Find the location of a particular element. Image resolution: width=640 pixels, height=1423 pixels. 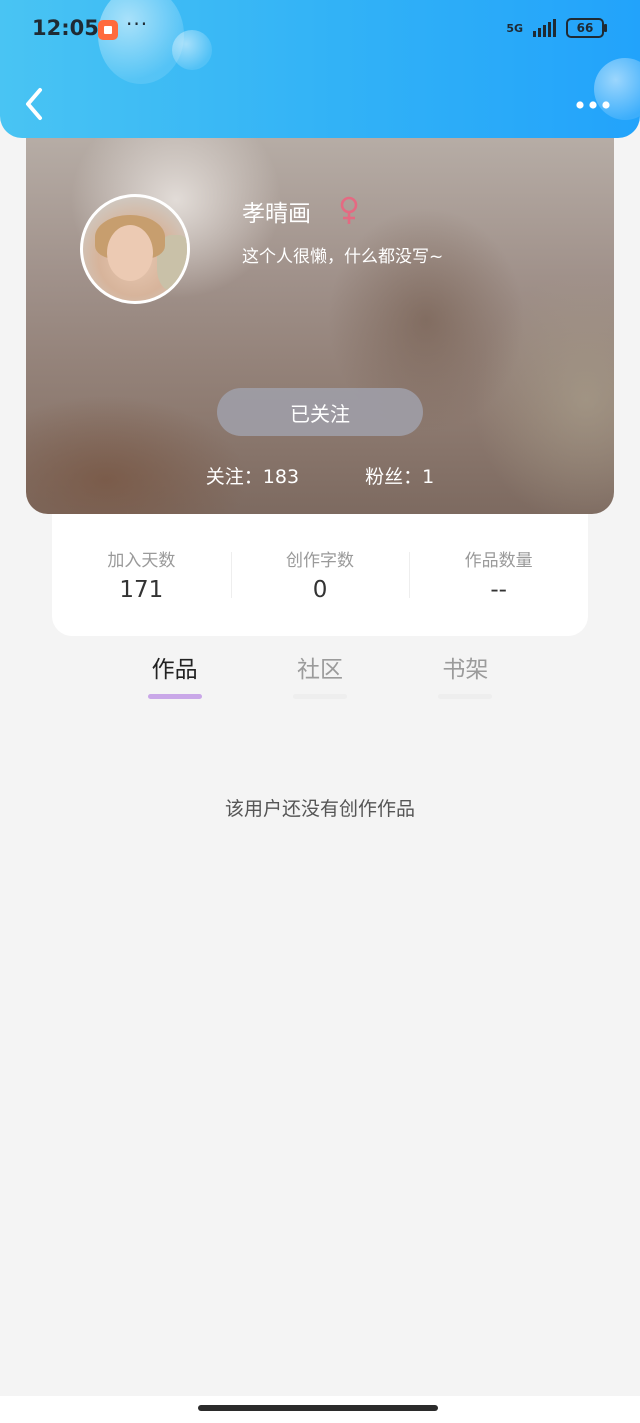

stat-label: 加入天数 is located at coordinates (141, 560).